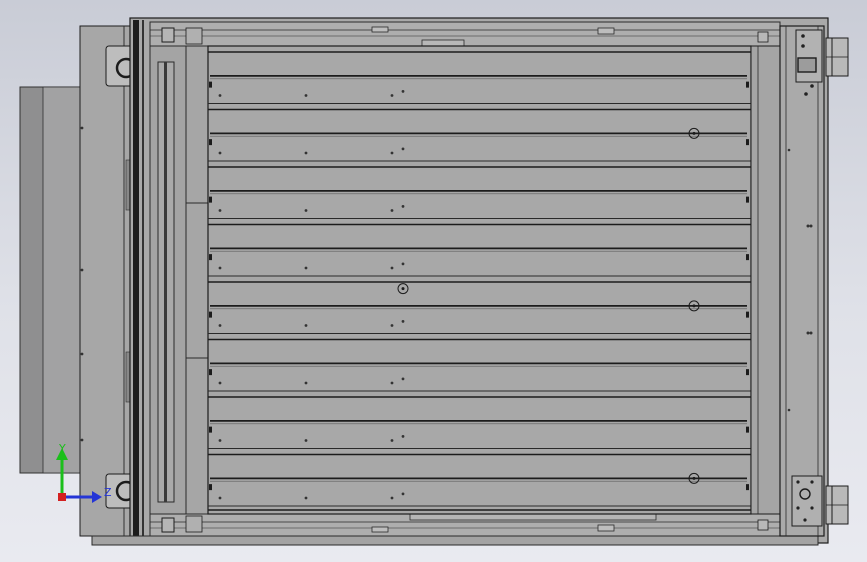  Describe the element at coordinates (787, 281) in the screenshot. I see `right-frame` at that location.